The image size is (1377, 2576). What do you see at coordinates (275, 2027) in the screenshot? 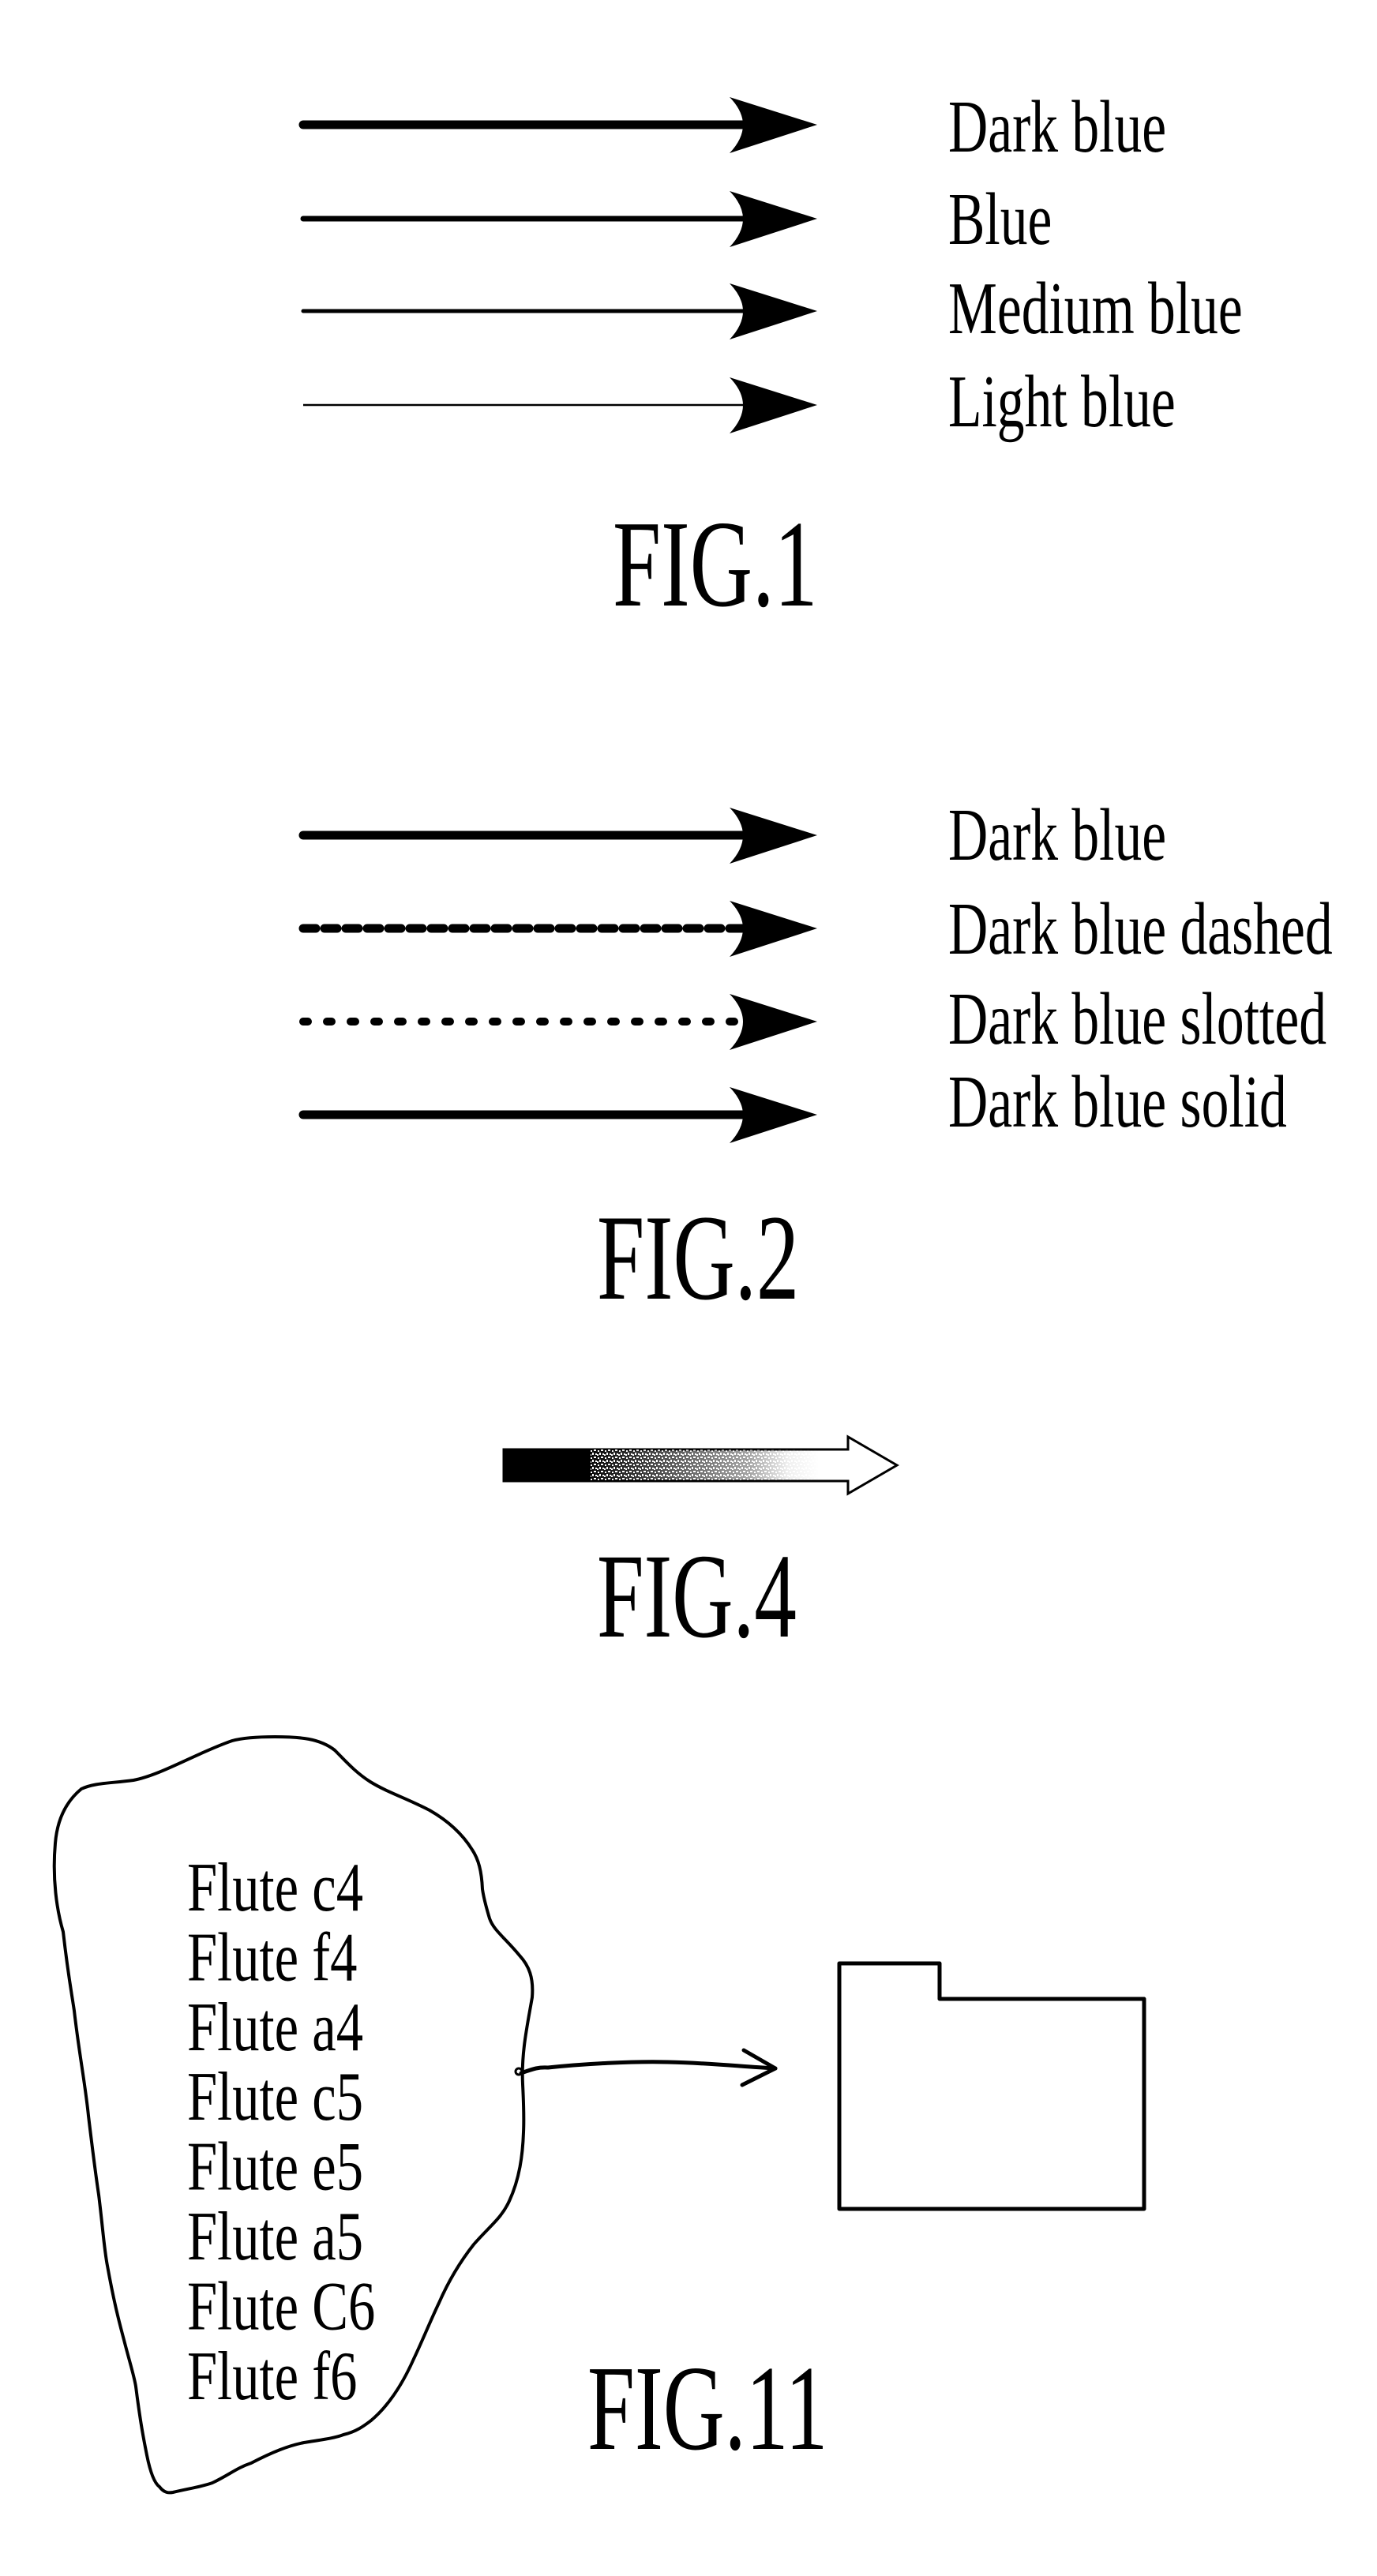
I see `group-item: Flute a4` at bounding box center [275, 2027].